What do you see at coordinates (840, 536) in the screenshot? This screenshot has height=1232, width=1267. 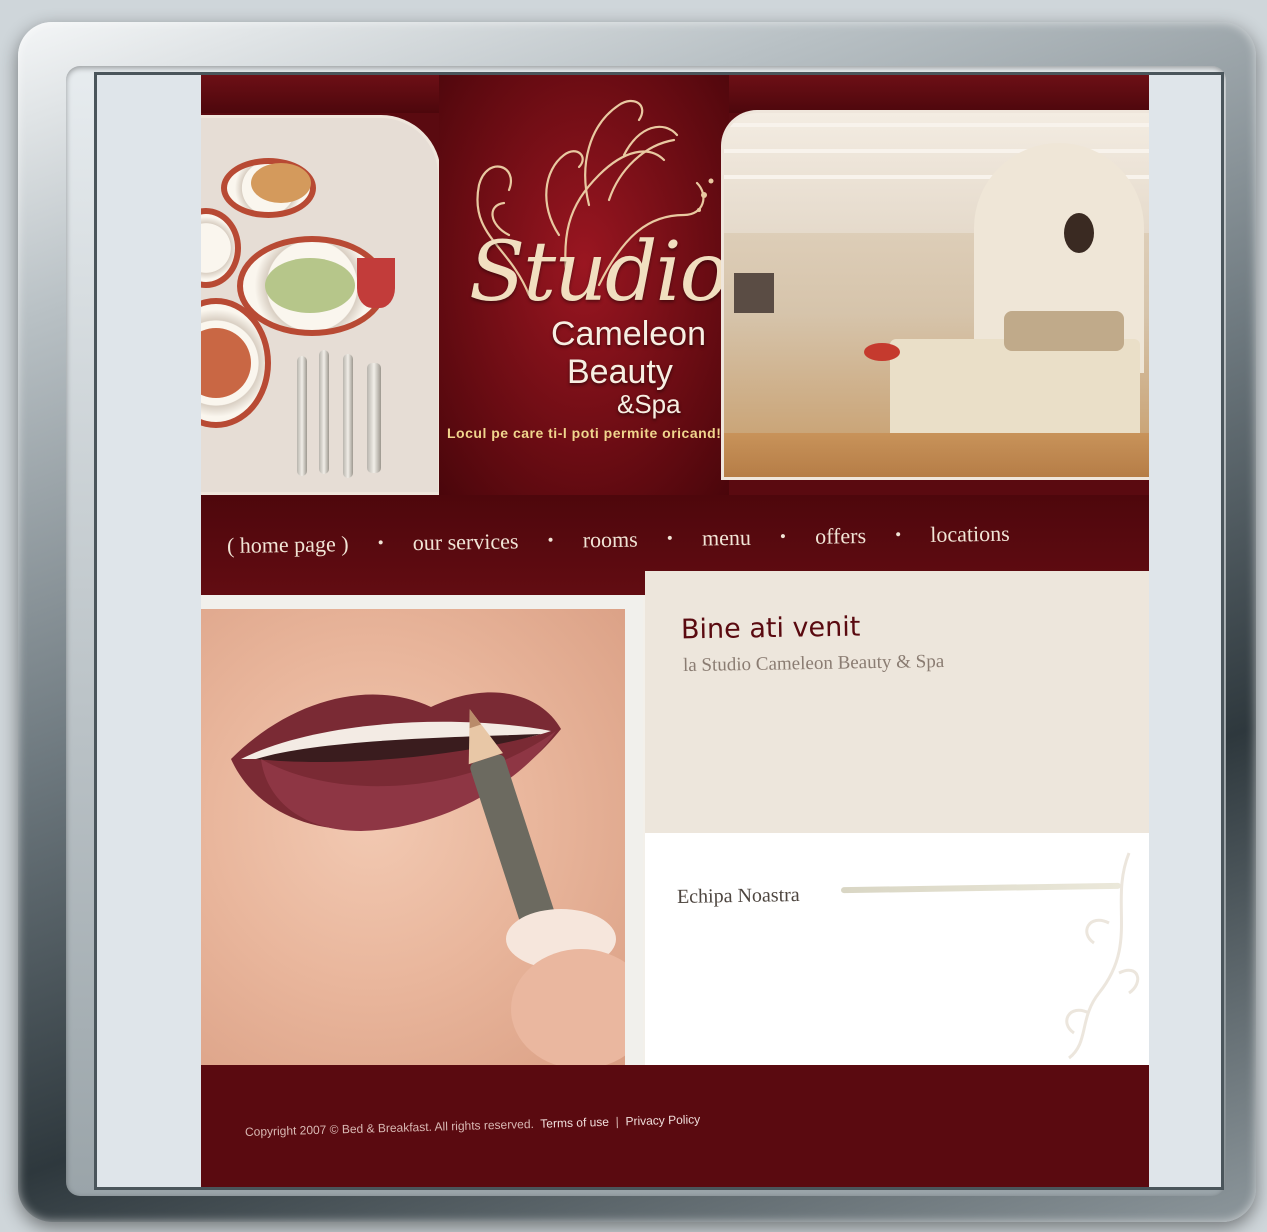 I see `nav-offers: offers` at bounding box center [840, 536].